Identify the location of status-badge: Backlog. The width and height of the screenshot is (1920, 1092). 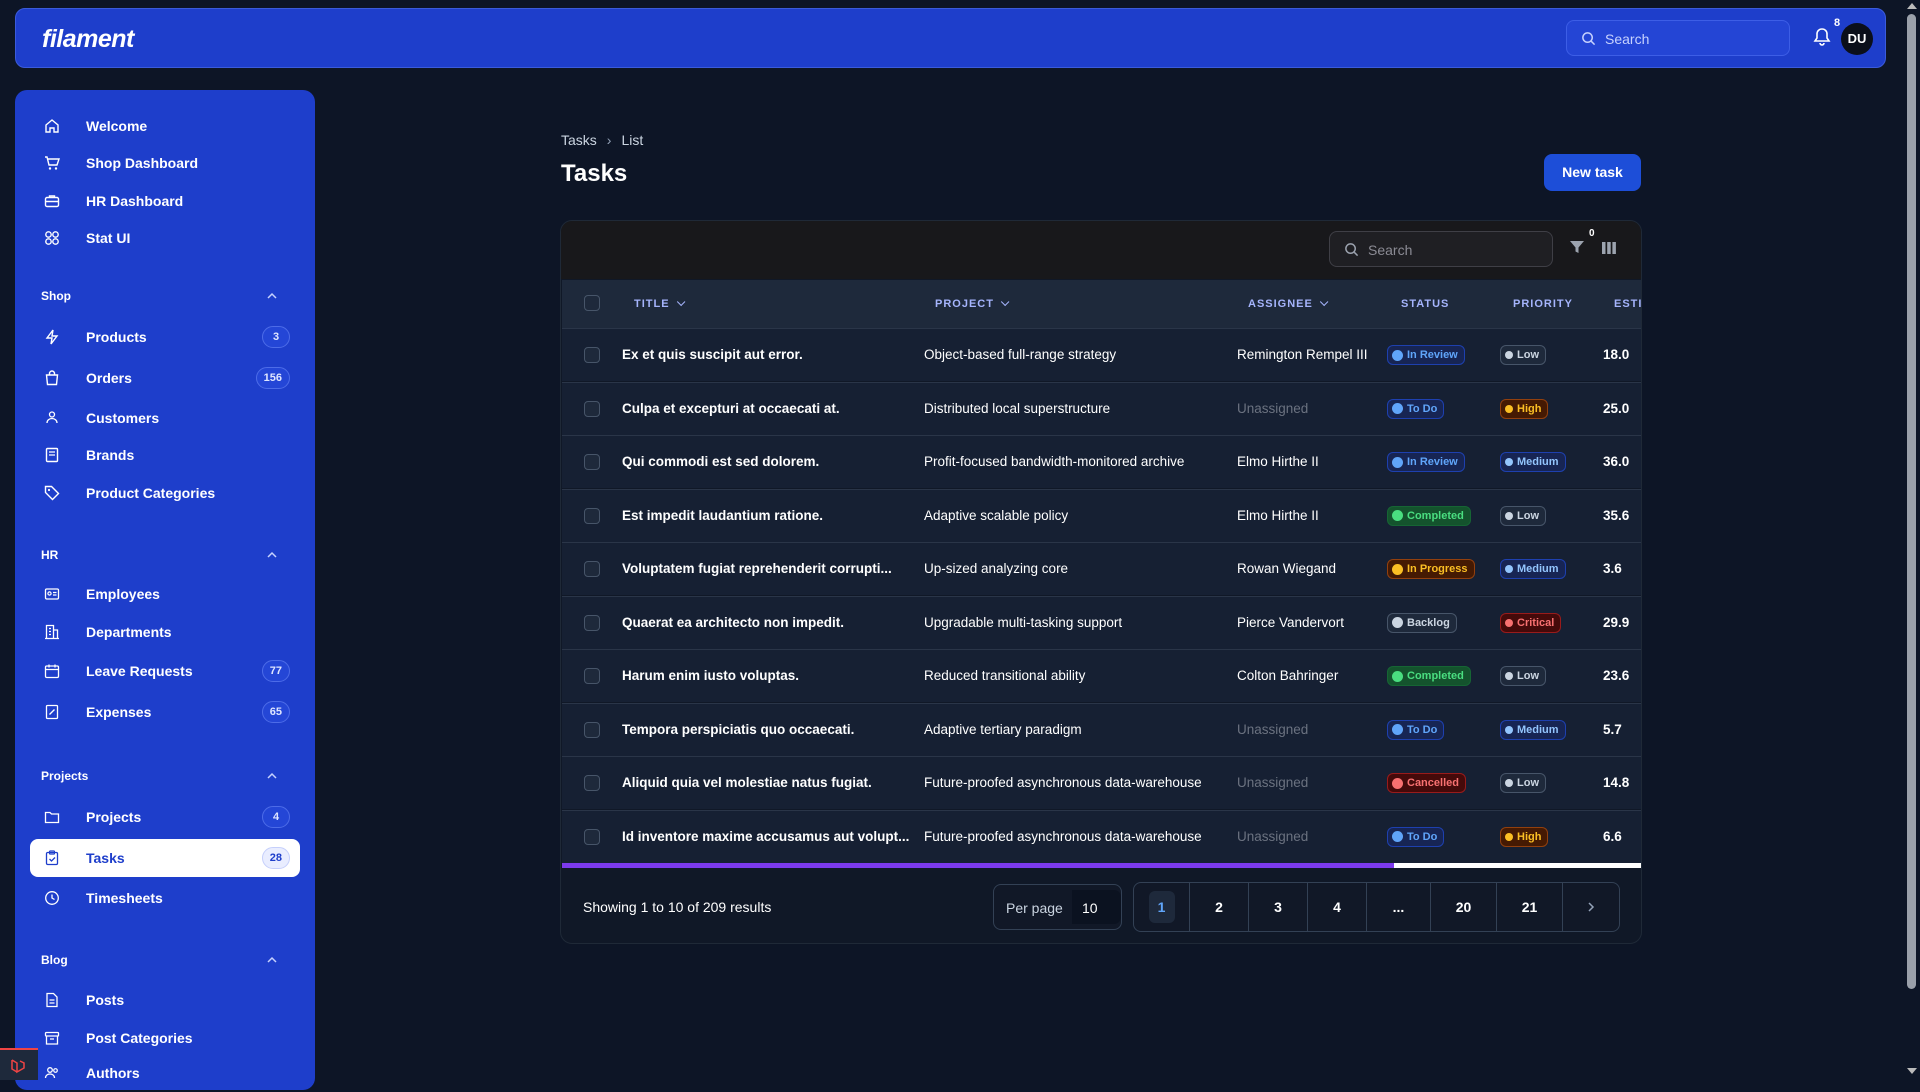
(1422, 622).